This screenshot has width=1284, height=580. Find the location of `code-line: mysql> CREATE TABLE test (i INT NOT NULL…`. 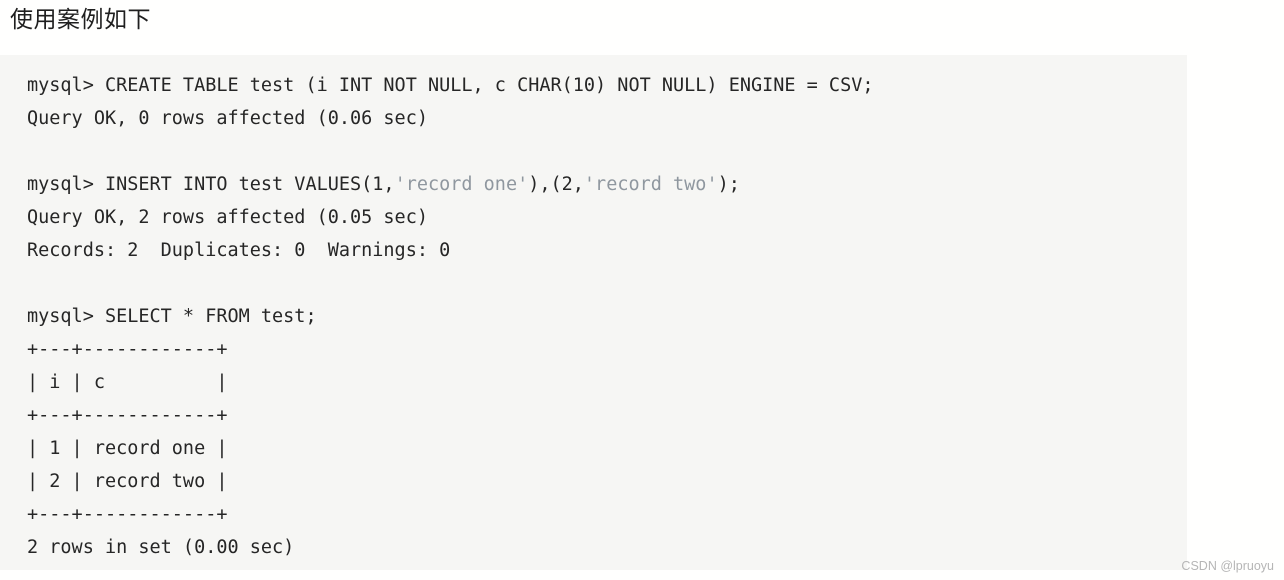

code-line: mysql> CREATE TABLE test (i INT NOT NULL… is located at coordinates (450, 85).